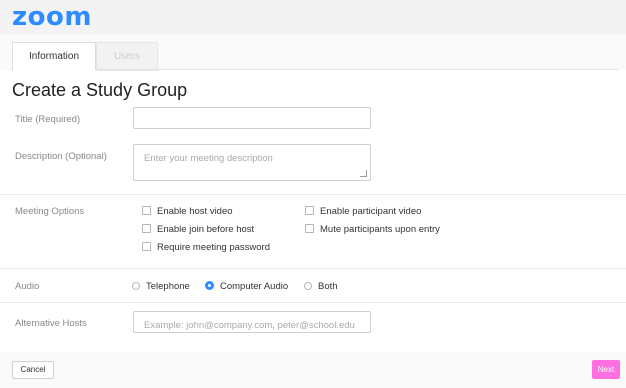 Image resolution: width=626 pixels, height=388 pixels. Describe the element at coordinates (208, 158) in the screenshot. I see `description-placeholder: Enter your meeting description` at that location.